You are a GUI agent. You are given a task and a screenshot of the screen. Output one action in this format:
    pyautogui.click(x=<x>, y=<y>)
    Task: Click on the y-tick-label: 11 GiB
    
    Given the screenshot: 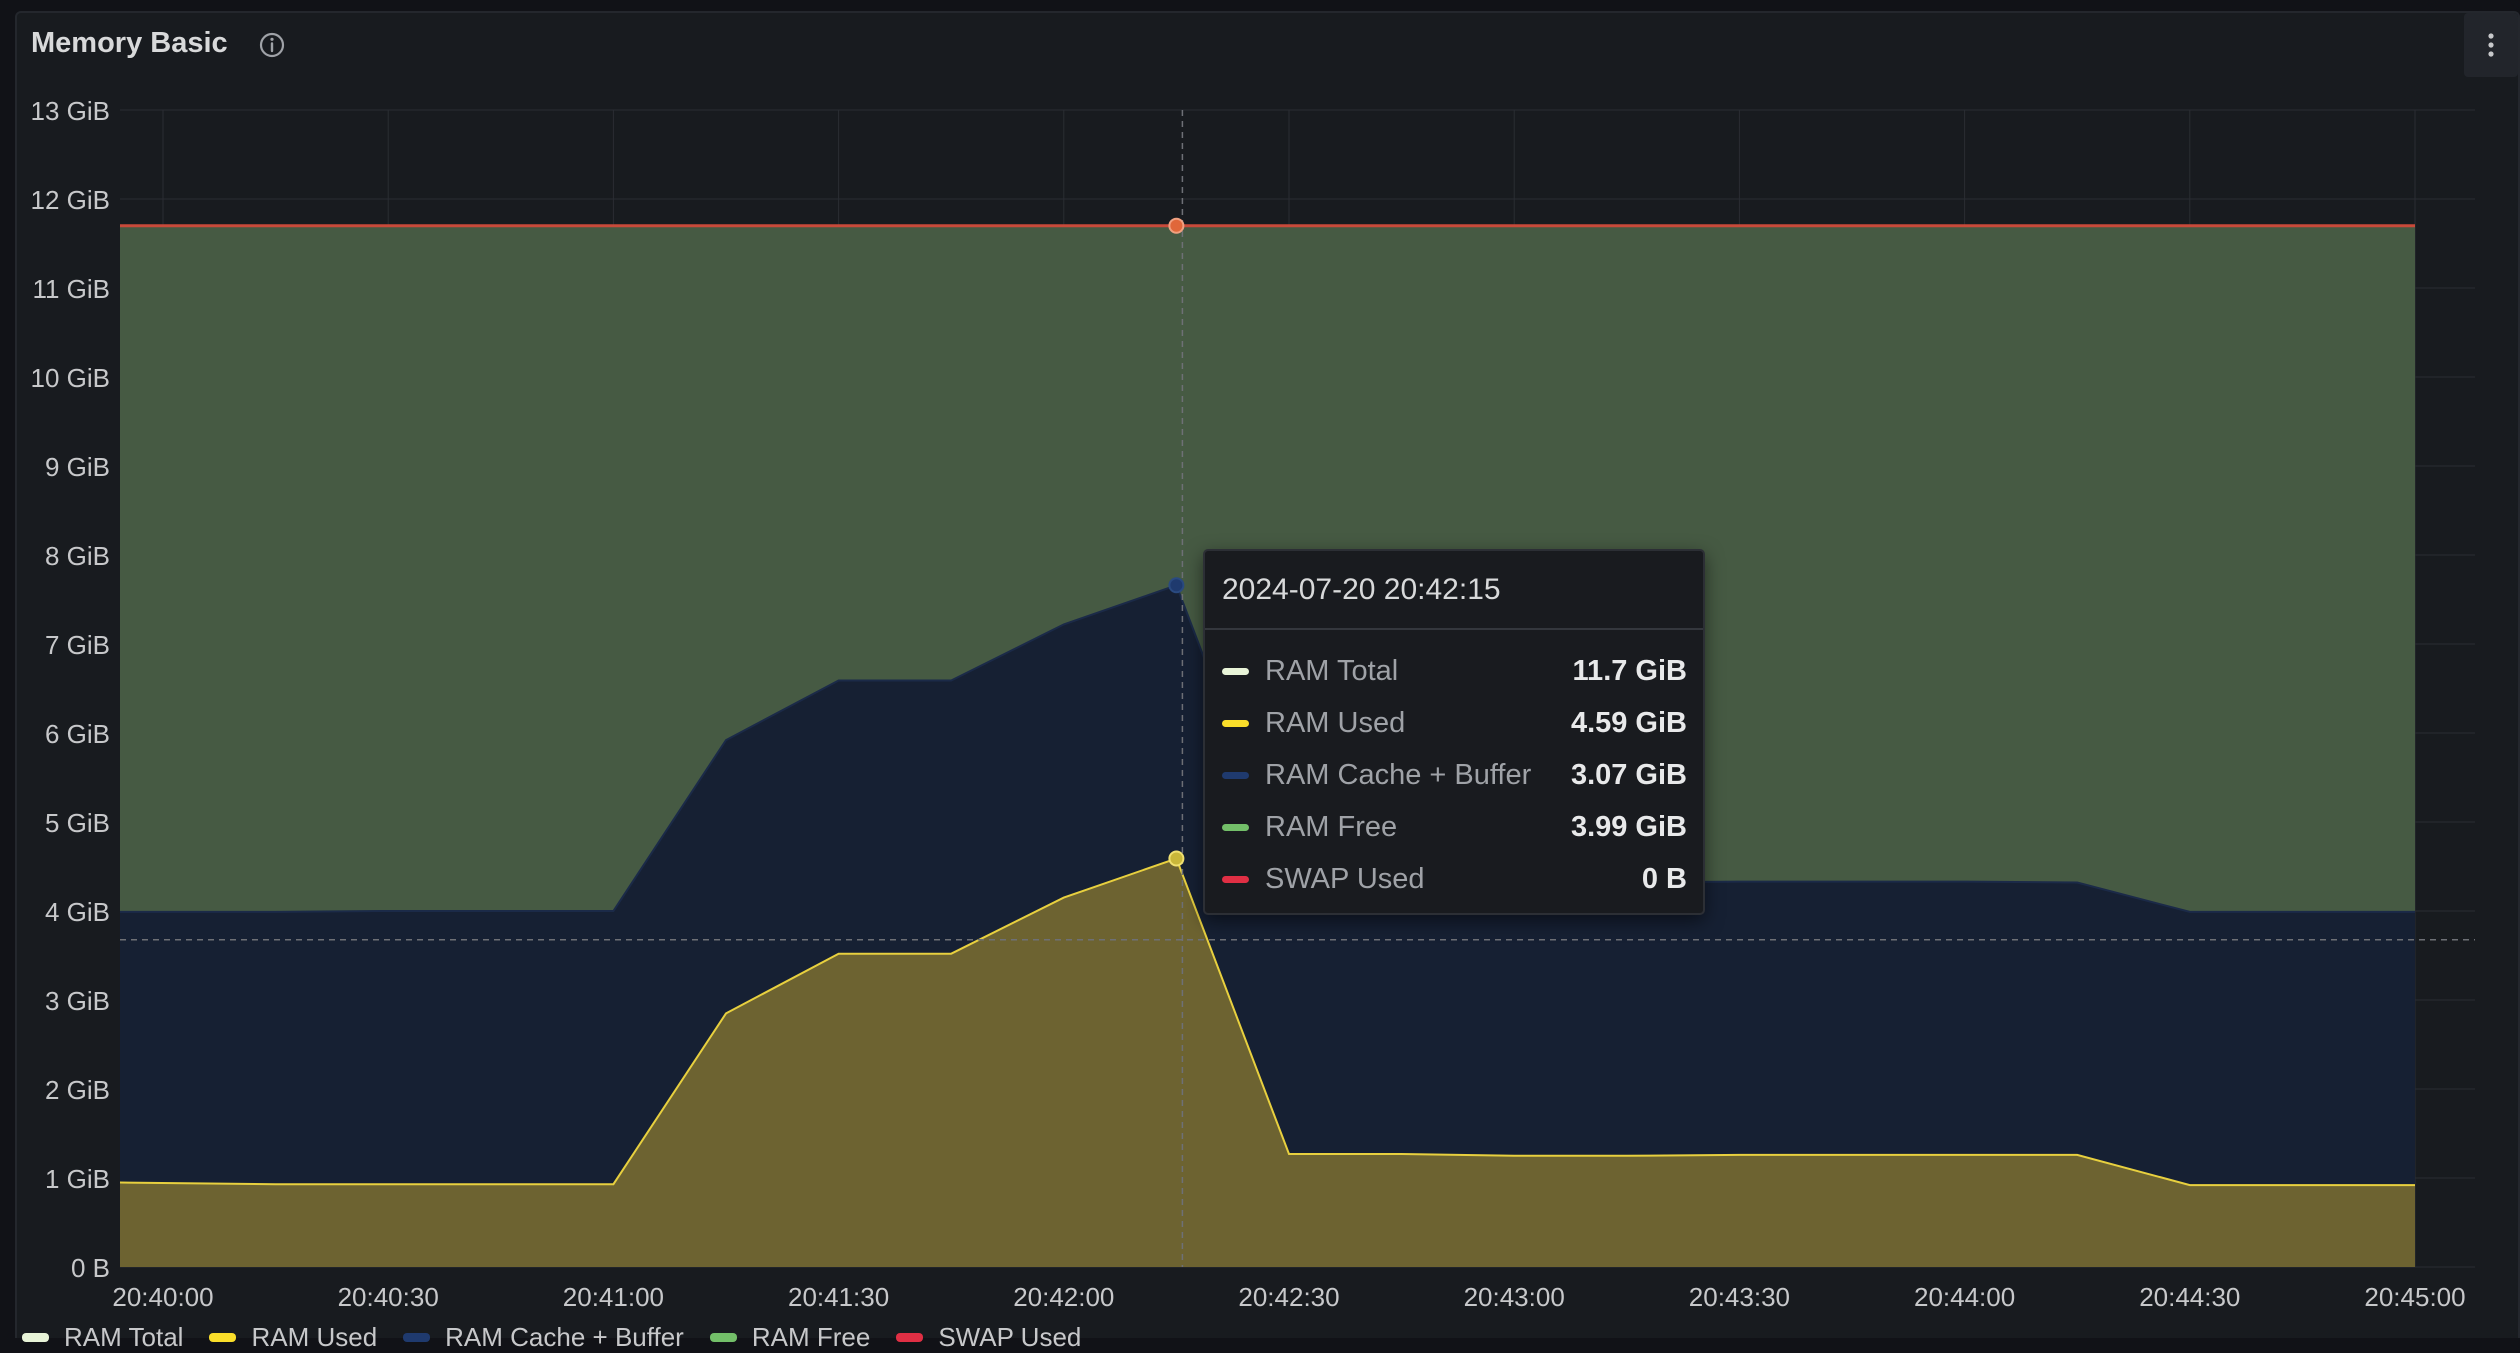 What is the action you would take?
    pyautogui.click(x=71, y=289)
    